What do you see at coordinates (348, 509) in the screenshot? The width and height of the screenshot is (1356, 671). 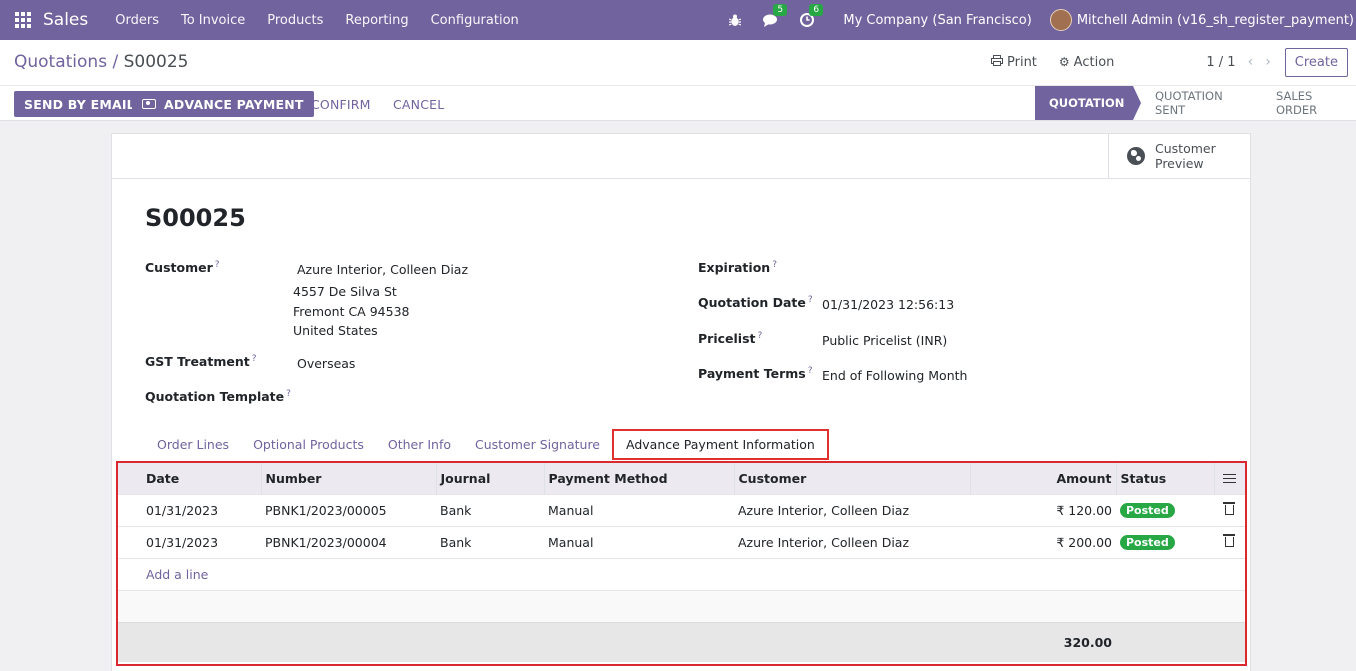 I see `row-number: PBNK1/2023/00005` at bounding box center [348, 509].